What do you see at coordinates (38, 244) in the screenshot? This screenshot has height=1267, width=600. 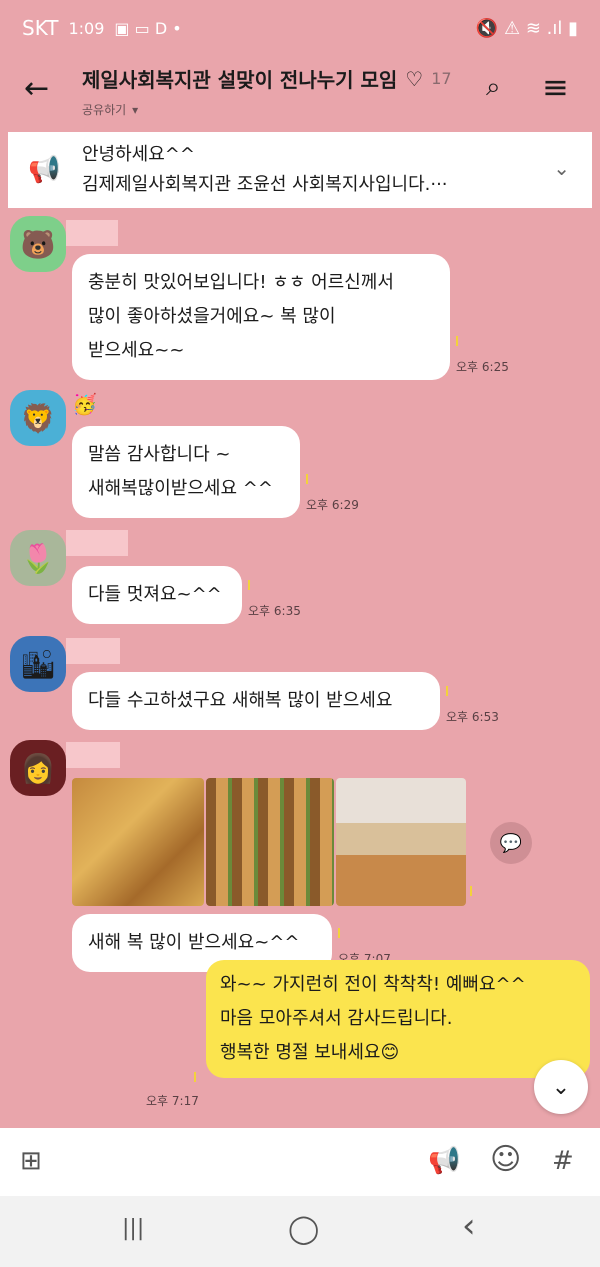 I see `avatar: 🐻` at bounding box center [38, 244].